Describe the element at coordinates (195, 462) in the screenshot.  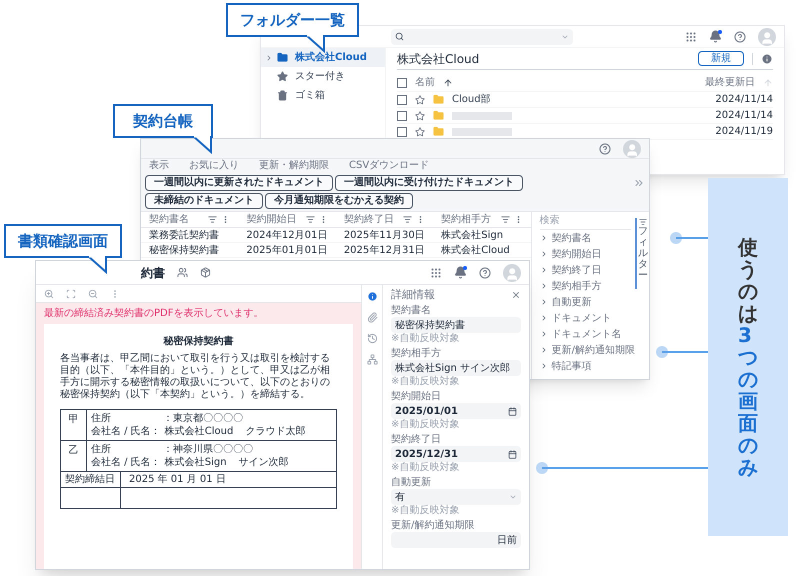
I see `company-name: 株式会社Sign` at that location.